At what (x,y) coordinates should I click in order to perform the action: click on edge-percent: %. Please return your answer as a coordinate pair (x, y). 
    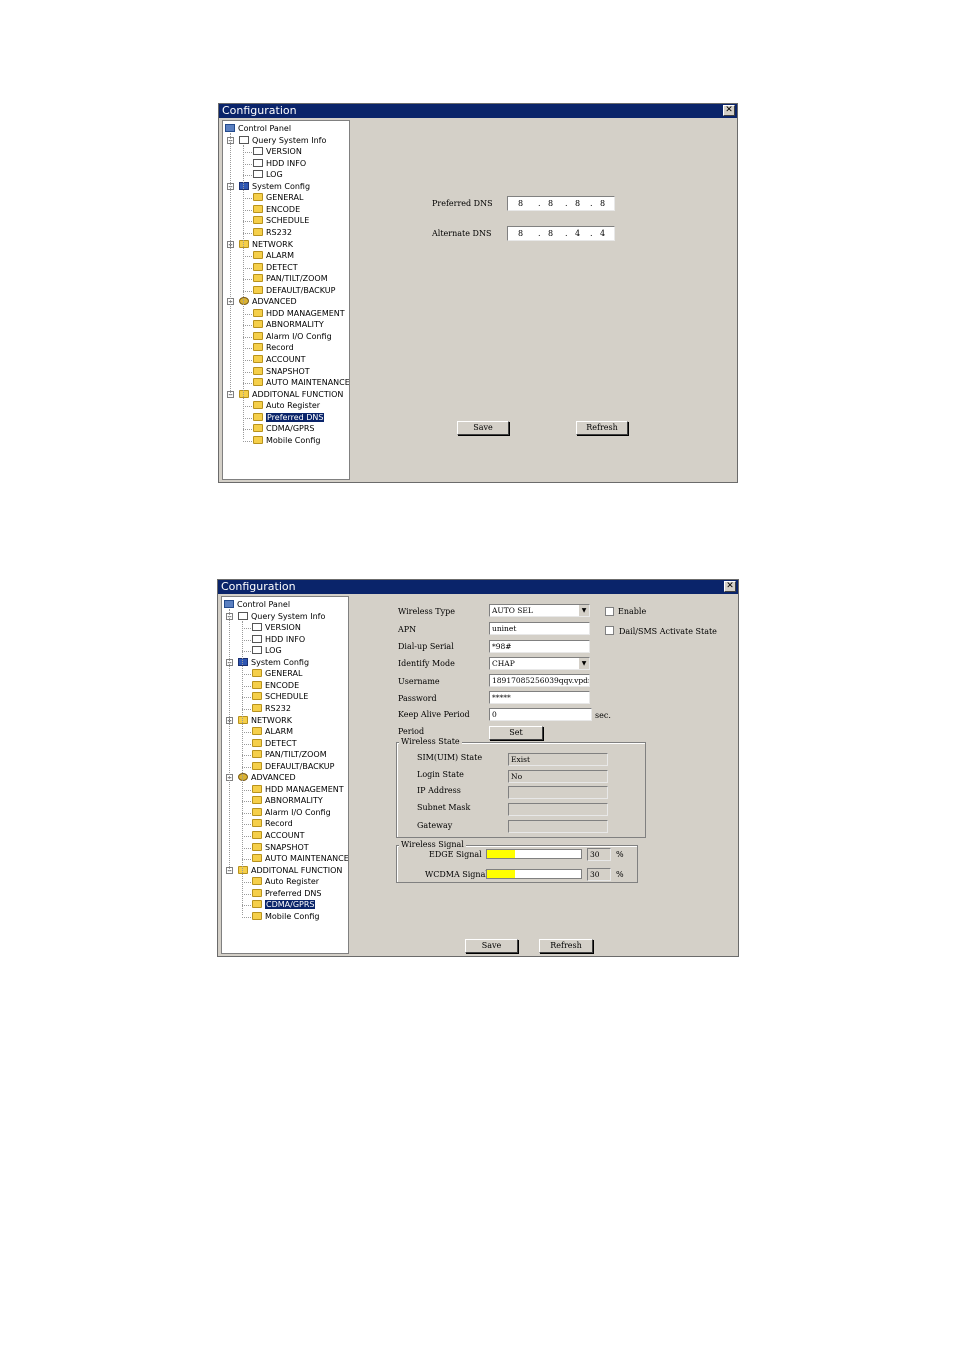
    Looking at the image, I should click on (620, 854).